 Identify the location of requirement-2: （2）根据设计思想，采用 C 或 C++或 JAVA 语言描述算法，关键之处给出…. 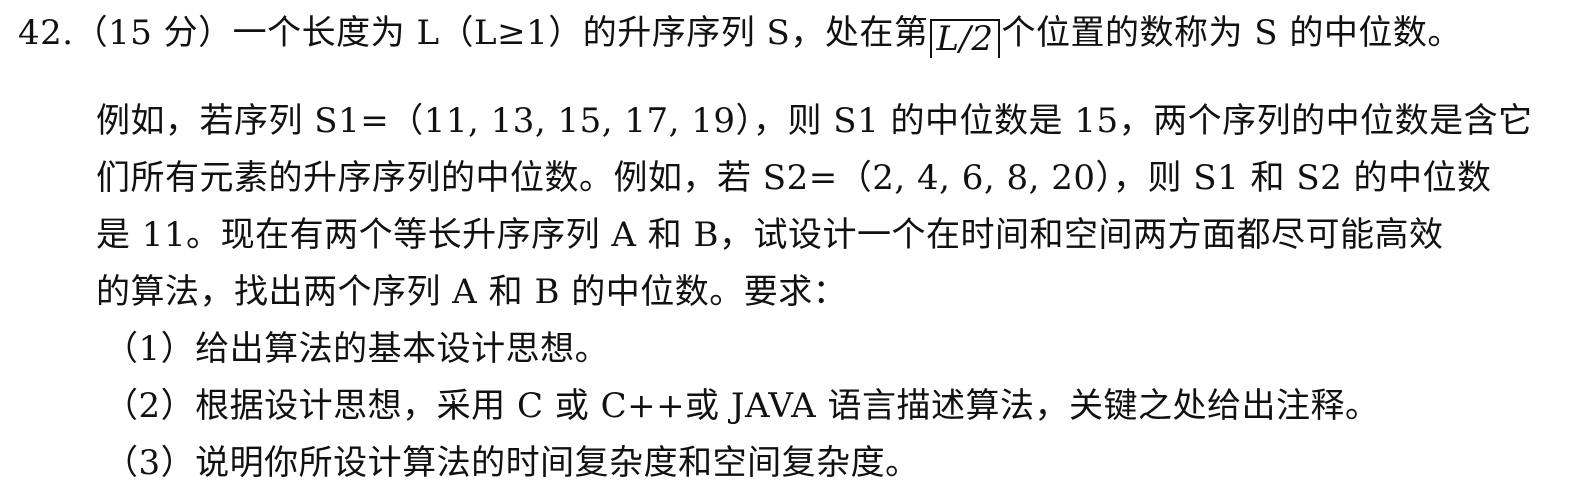
(742, 406).